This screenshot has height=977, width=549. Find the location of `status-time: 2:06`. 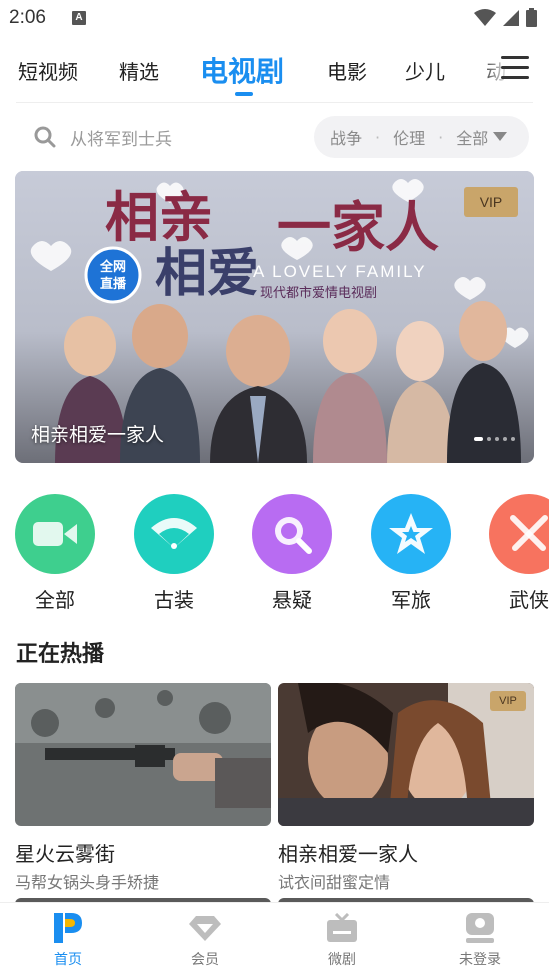

status-time: 2:06 is located at coordinates (27, 17).